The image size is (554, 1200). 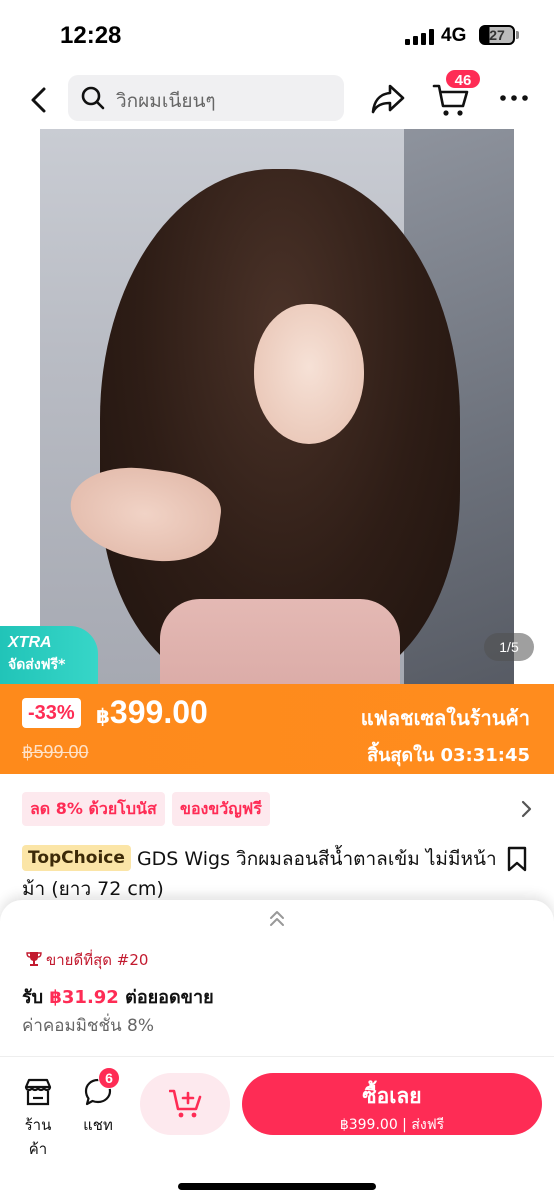 What do you see at coordinates (277, 1186) in the screenshot?
I see `home-indicator` at bounding box center [277, 1186].